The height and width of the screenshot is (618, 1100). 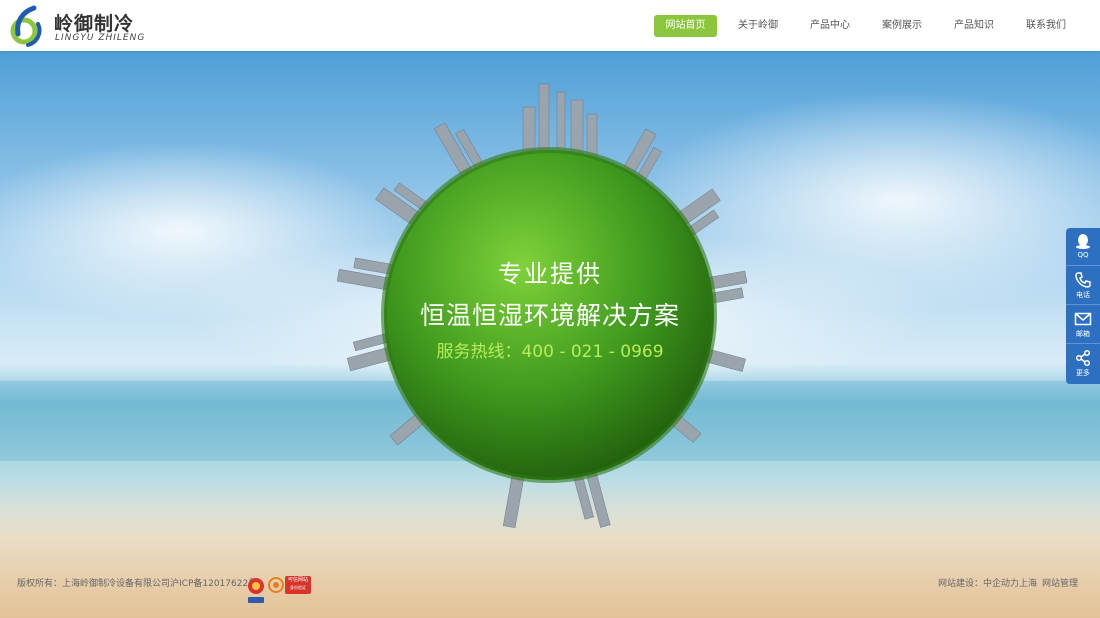 I want to click on main-nav: 网站首页 关于岭御 产品中心 案例展示 产品知识 联系我们, so click(x=550, y=26).